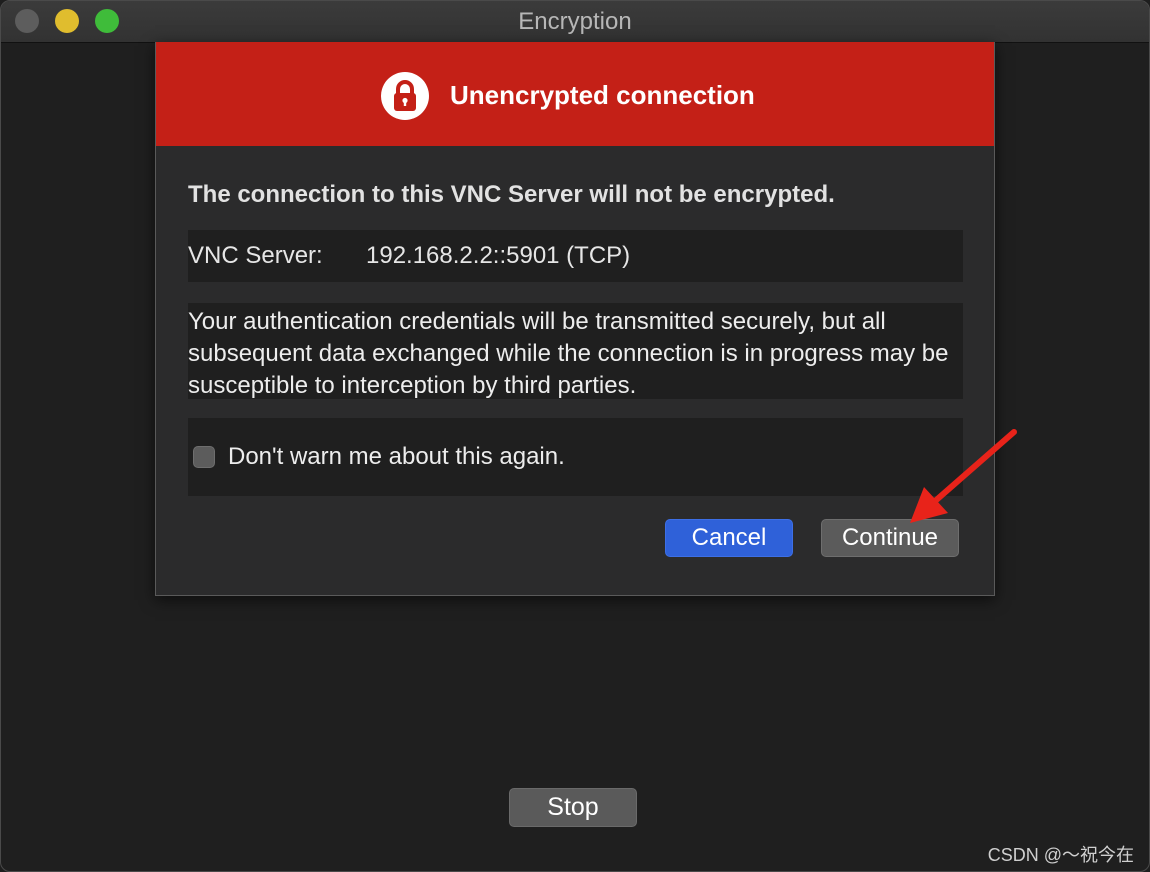 The image size is (1150, 872). What do you see at coordinates (396, 457) in the screenshot?
I see `dont-warn-label: Don't warn me about this again.` at bounding box center [396, 457].